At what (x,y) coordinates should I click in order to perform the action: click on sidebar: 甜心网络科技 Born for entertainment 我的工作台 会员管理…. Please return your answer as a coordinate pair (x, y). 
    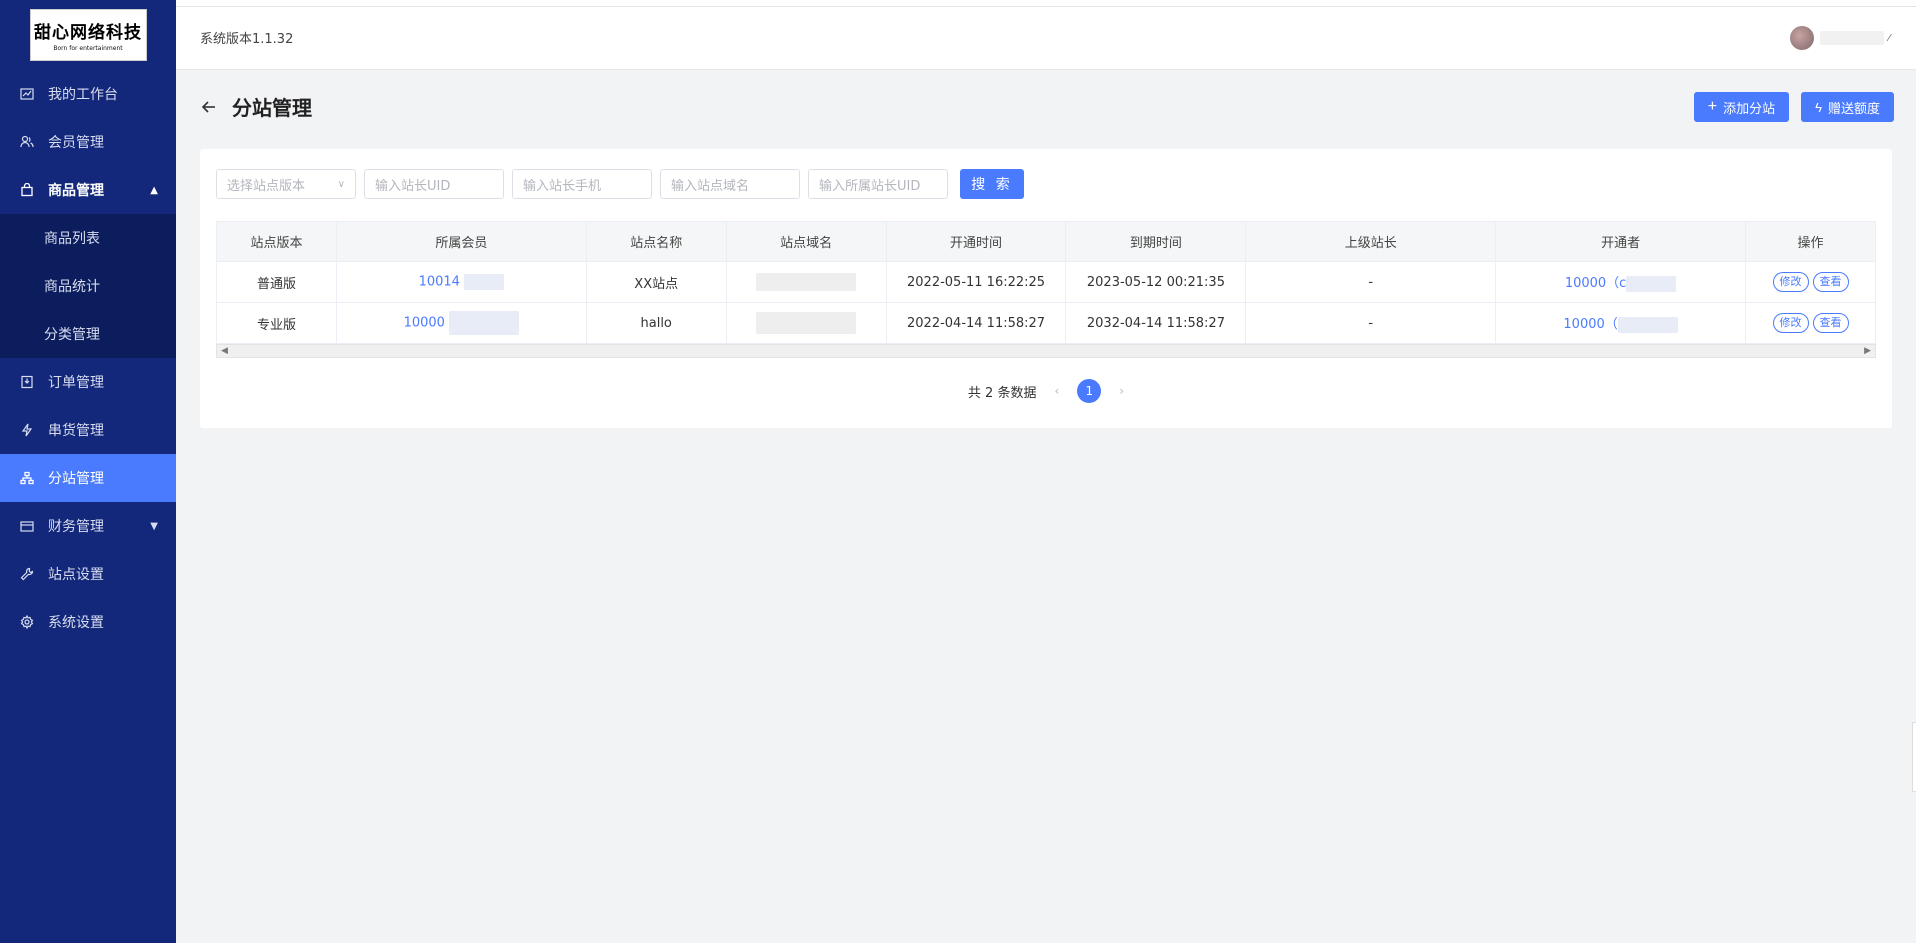
    Looking at the image, I should click on (88, 471).